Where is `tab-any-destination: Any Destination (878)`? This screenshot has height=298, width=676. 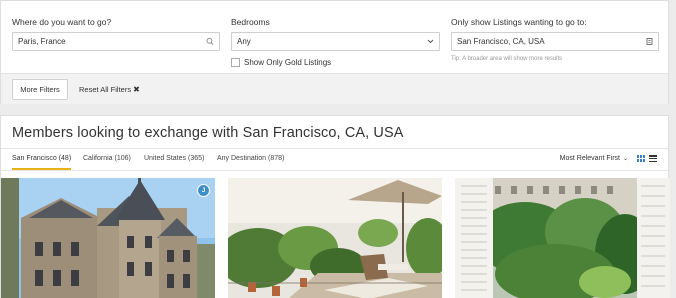
tab-any-destination: Any Destination (878) is located at coordinates (250, 158).